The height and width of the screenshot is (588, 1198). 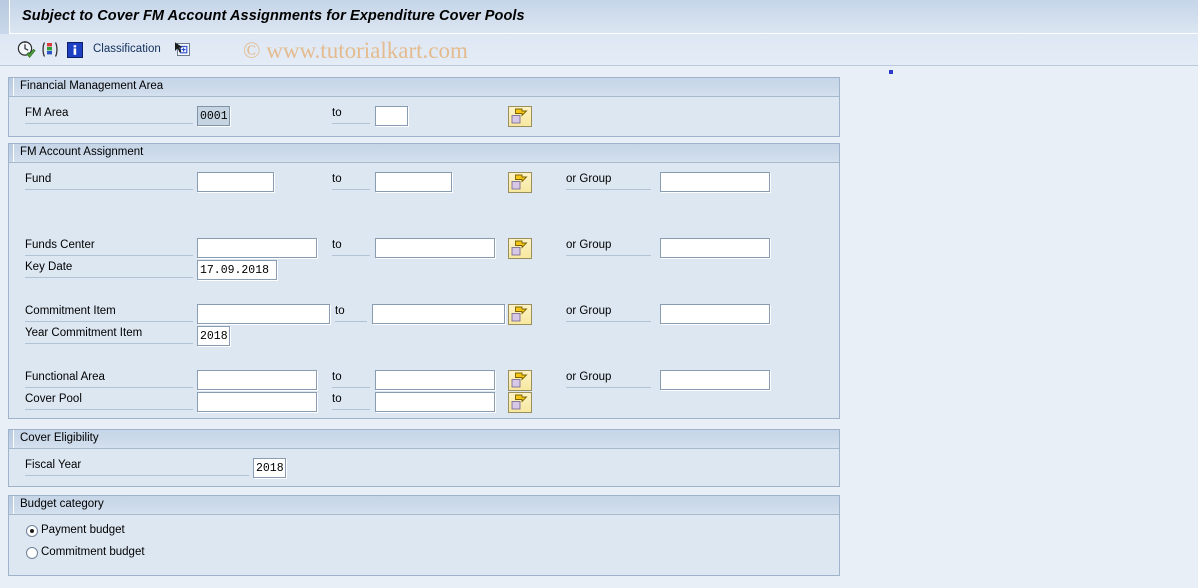 What do you see at coordinates (109, 181) in the screenshot?
I see `label-fund: Fund` at bounding box center [109, 181].